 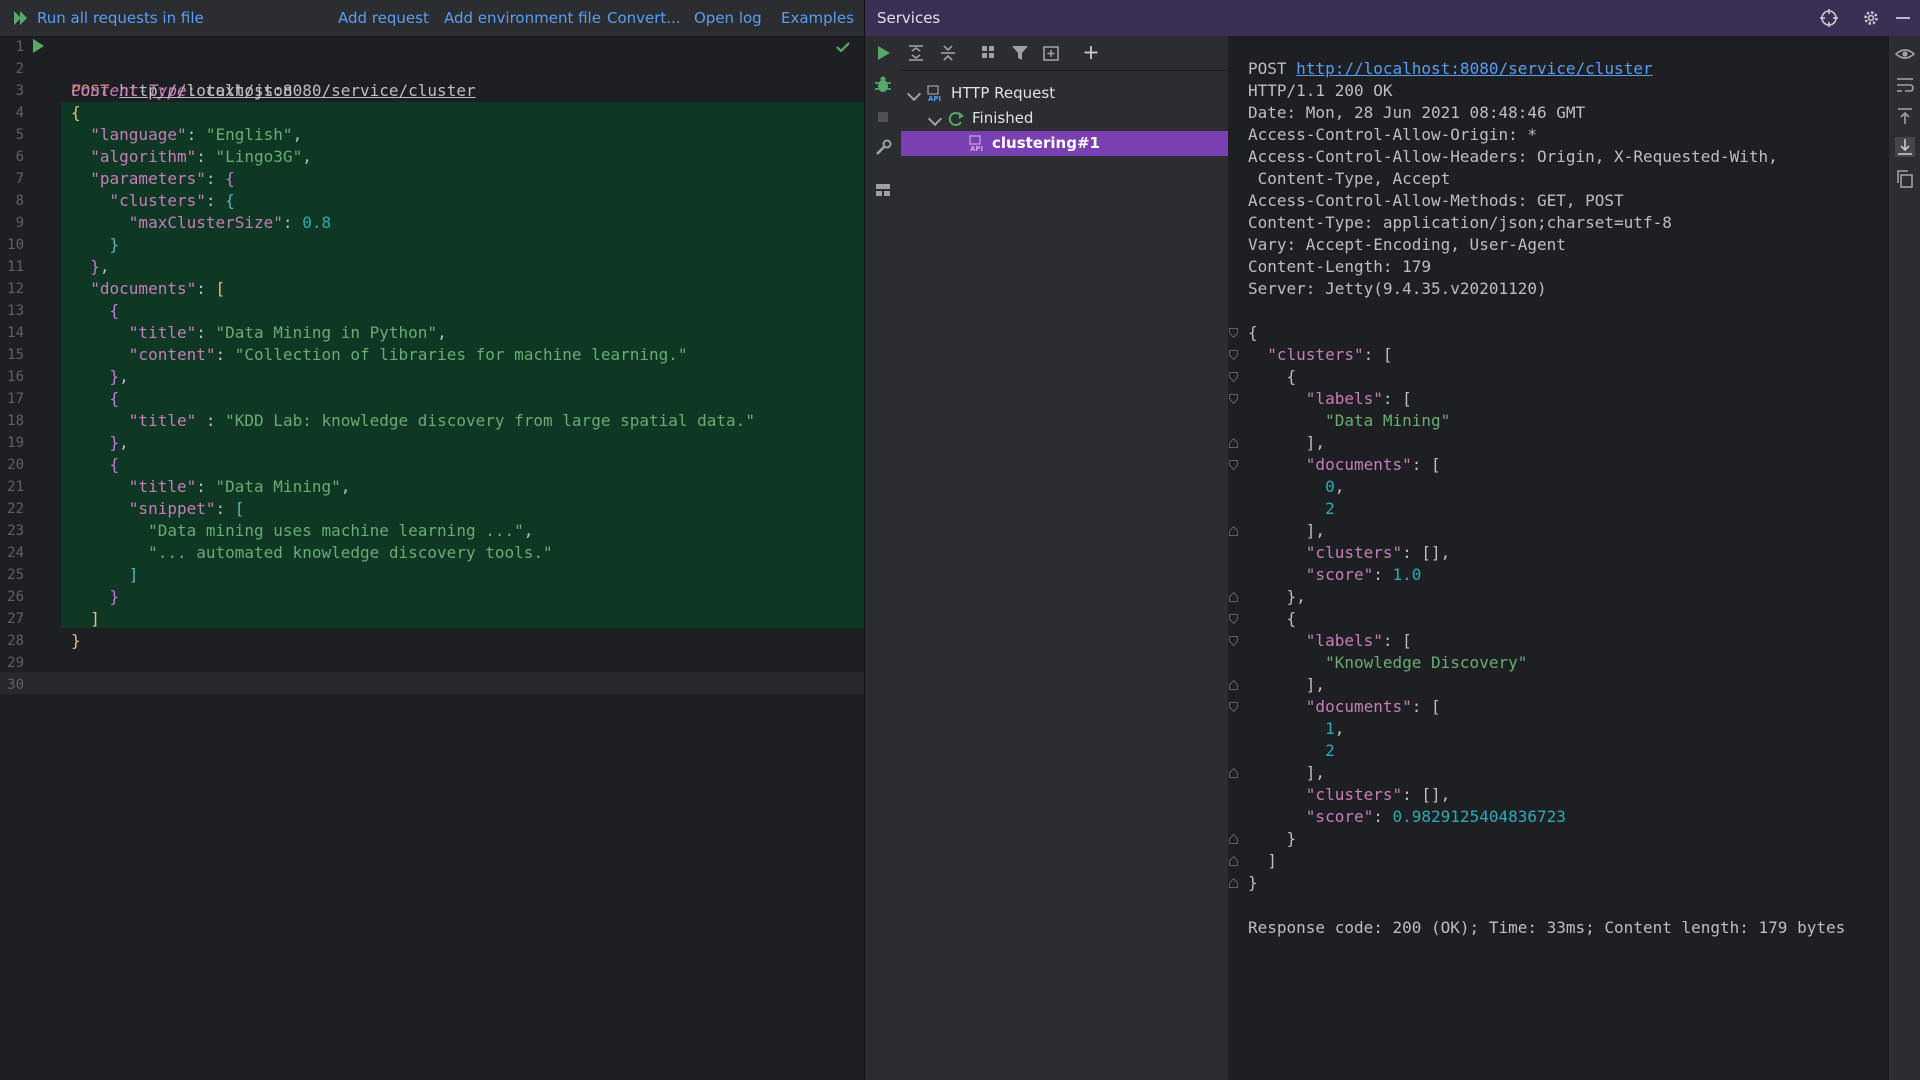 What do you see at coordinates (186, 508) in the screenshot?
I see `code-line: "snippet": [` at bounding box center [186, 508].